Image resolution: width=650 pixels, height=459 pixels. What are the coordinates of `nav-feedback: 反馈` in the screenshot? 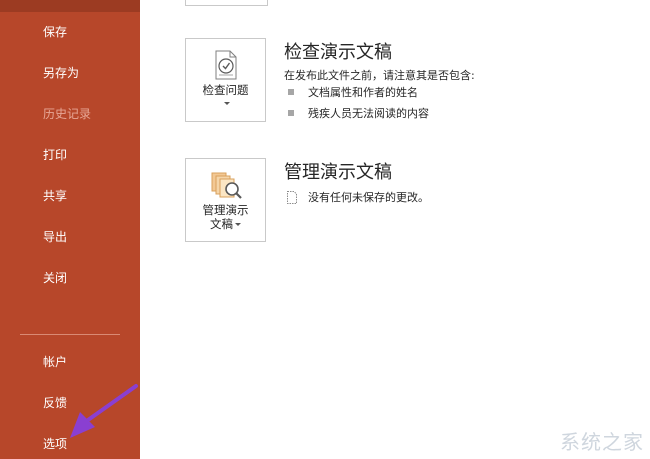 It's located at (70, 403).